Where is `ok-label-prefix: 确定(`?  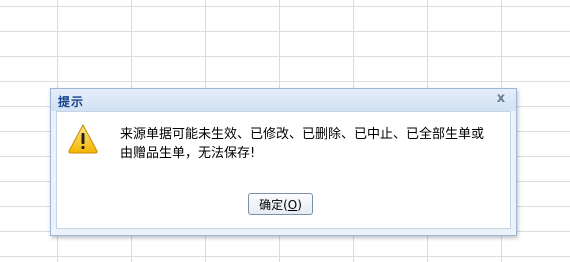
ok-label-prefix: 确定( is located at coordinates (273, 205).